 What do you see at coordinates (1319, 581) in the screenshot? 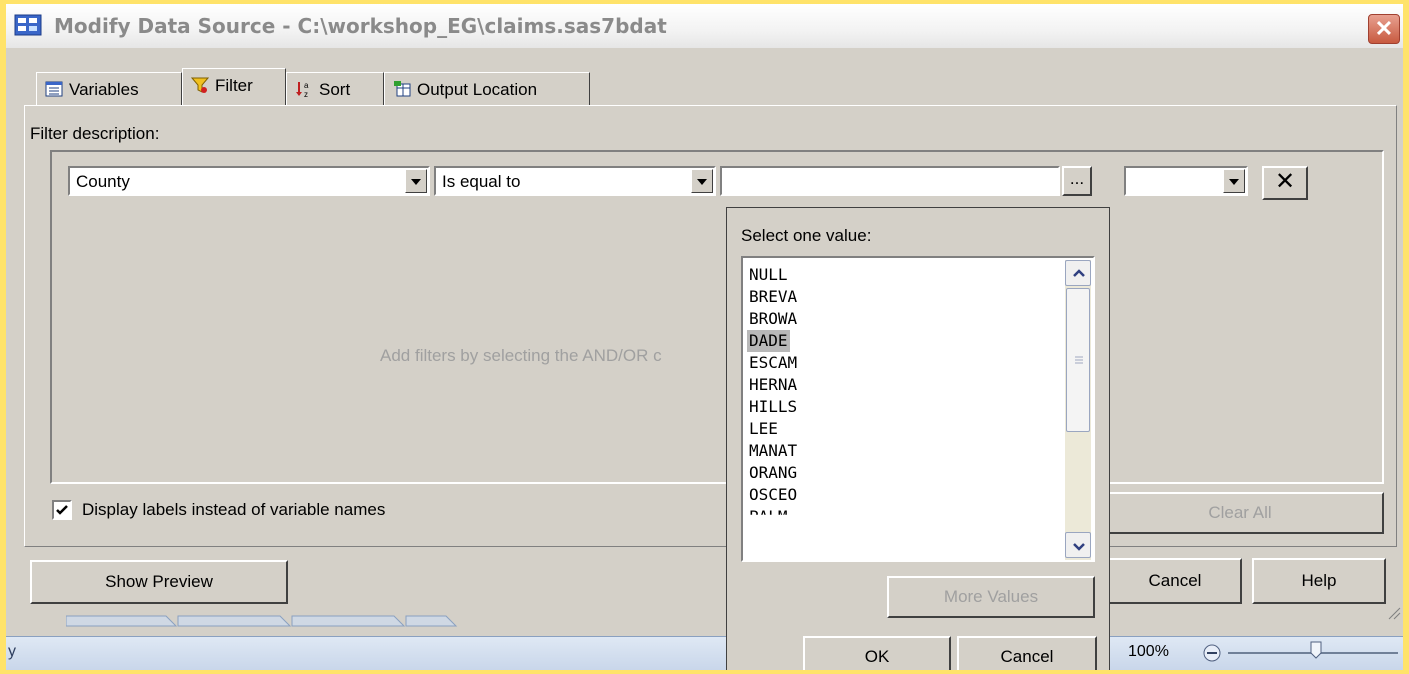
I see `help-button: Help` at bounding box center [1319, 581].